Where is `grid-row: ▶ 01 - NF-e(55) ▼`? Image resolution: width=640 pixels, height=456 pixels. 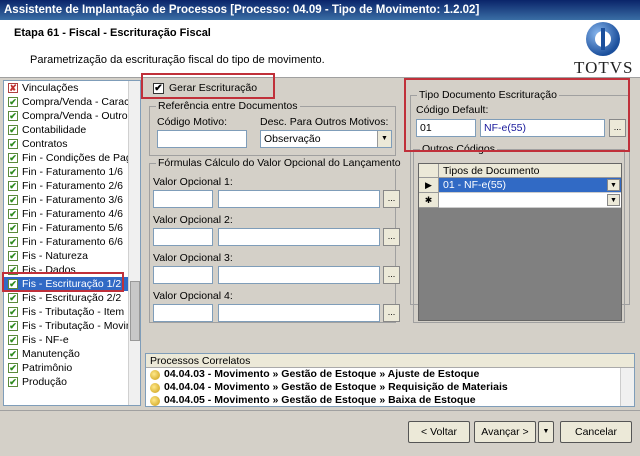
grid-row: ▶ 01 - NF-e(55) ▼ is located at coordinates (520, 185).